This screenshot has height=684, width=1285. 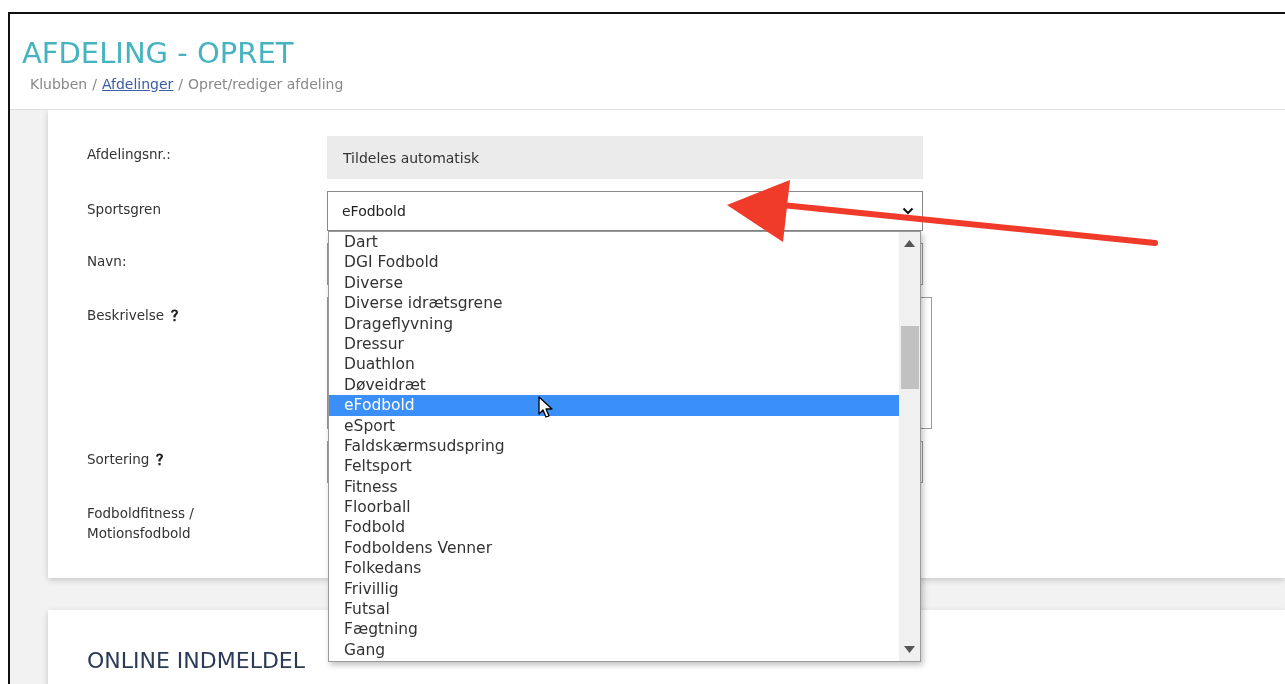 What do you see at coordinates (107, 261) in the screenshot?
I see `field-label: Navn:` at bounding box center [107, 261].